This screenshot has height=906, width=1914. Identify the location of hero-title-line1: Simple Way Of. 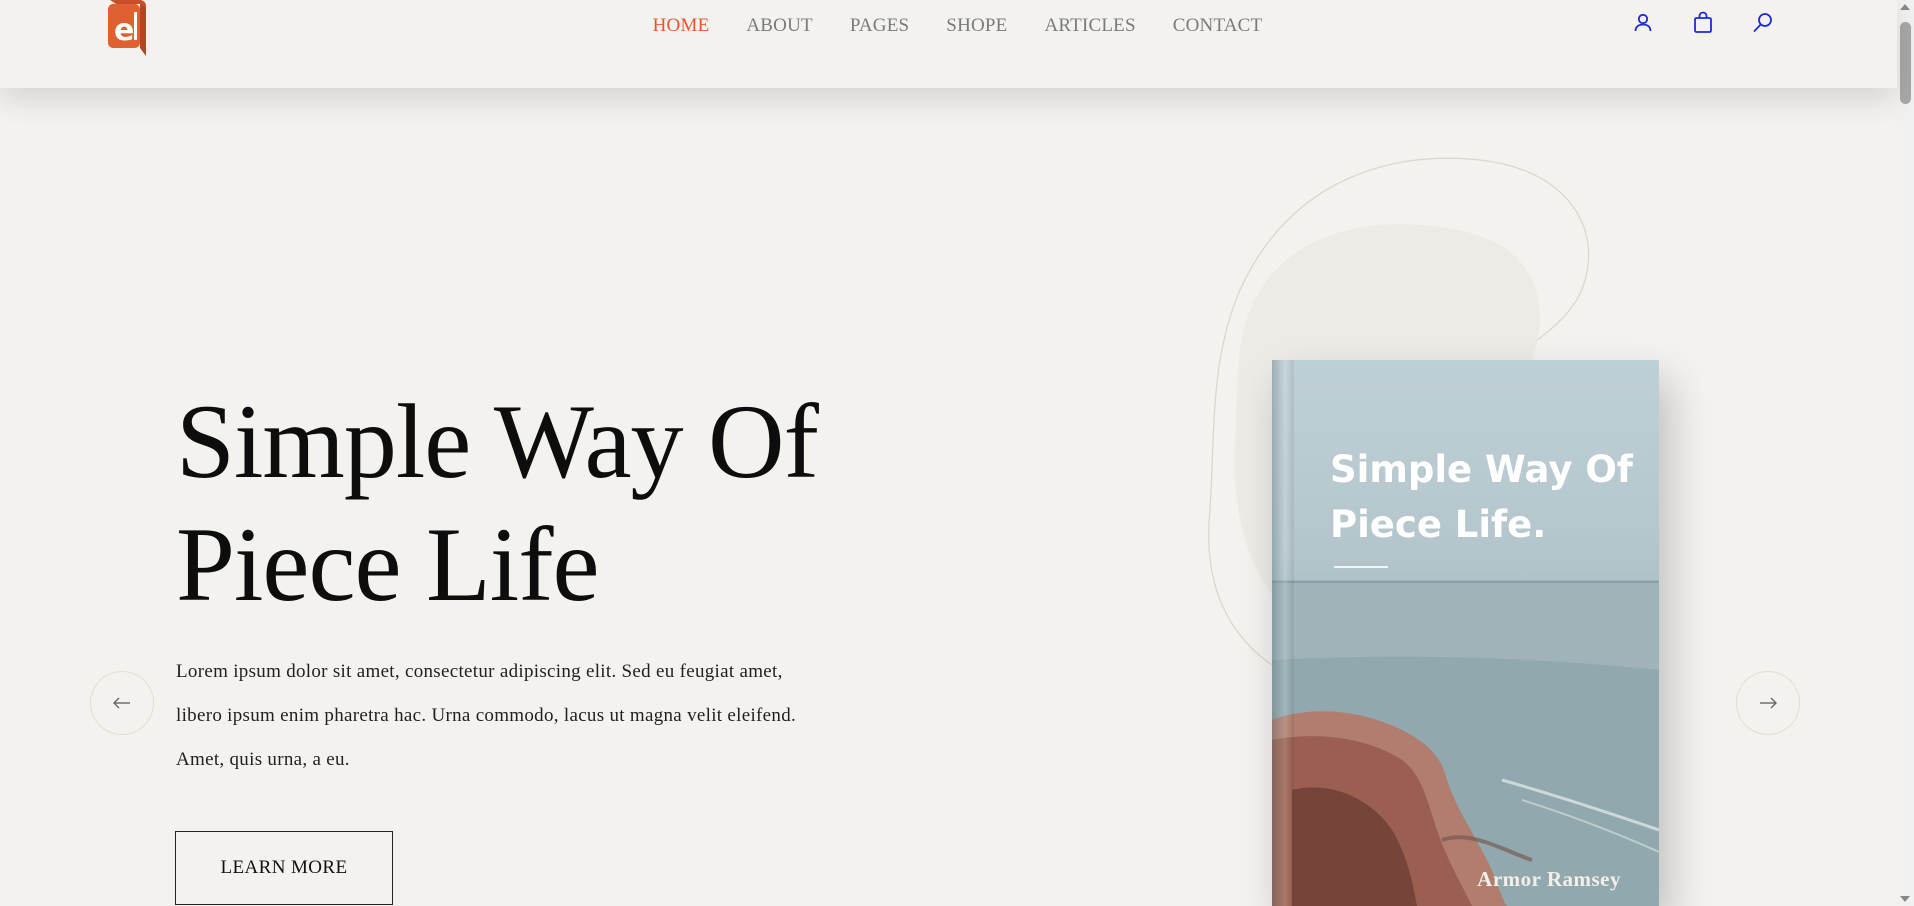
(497, 441).